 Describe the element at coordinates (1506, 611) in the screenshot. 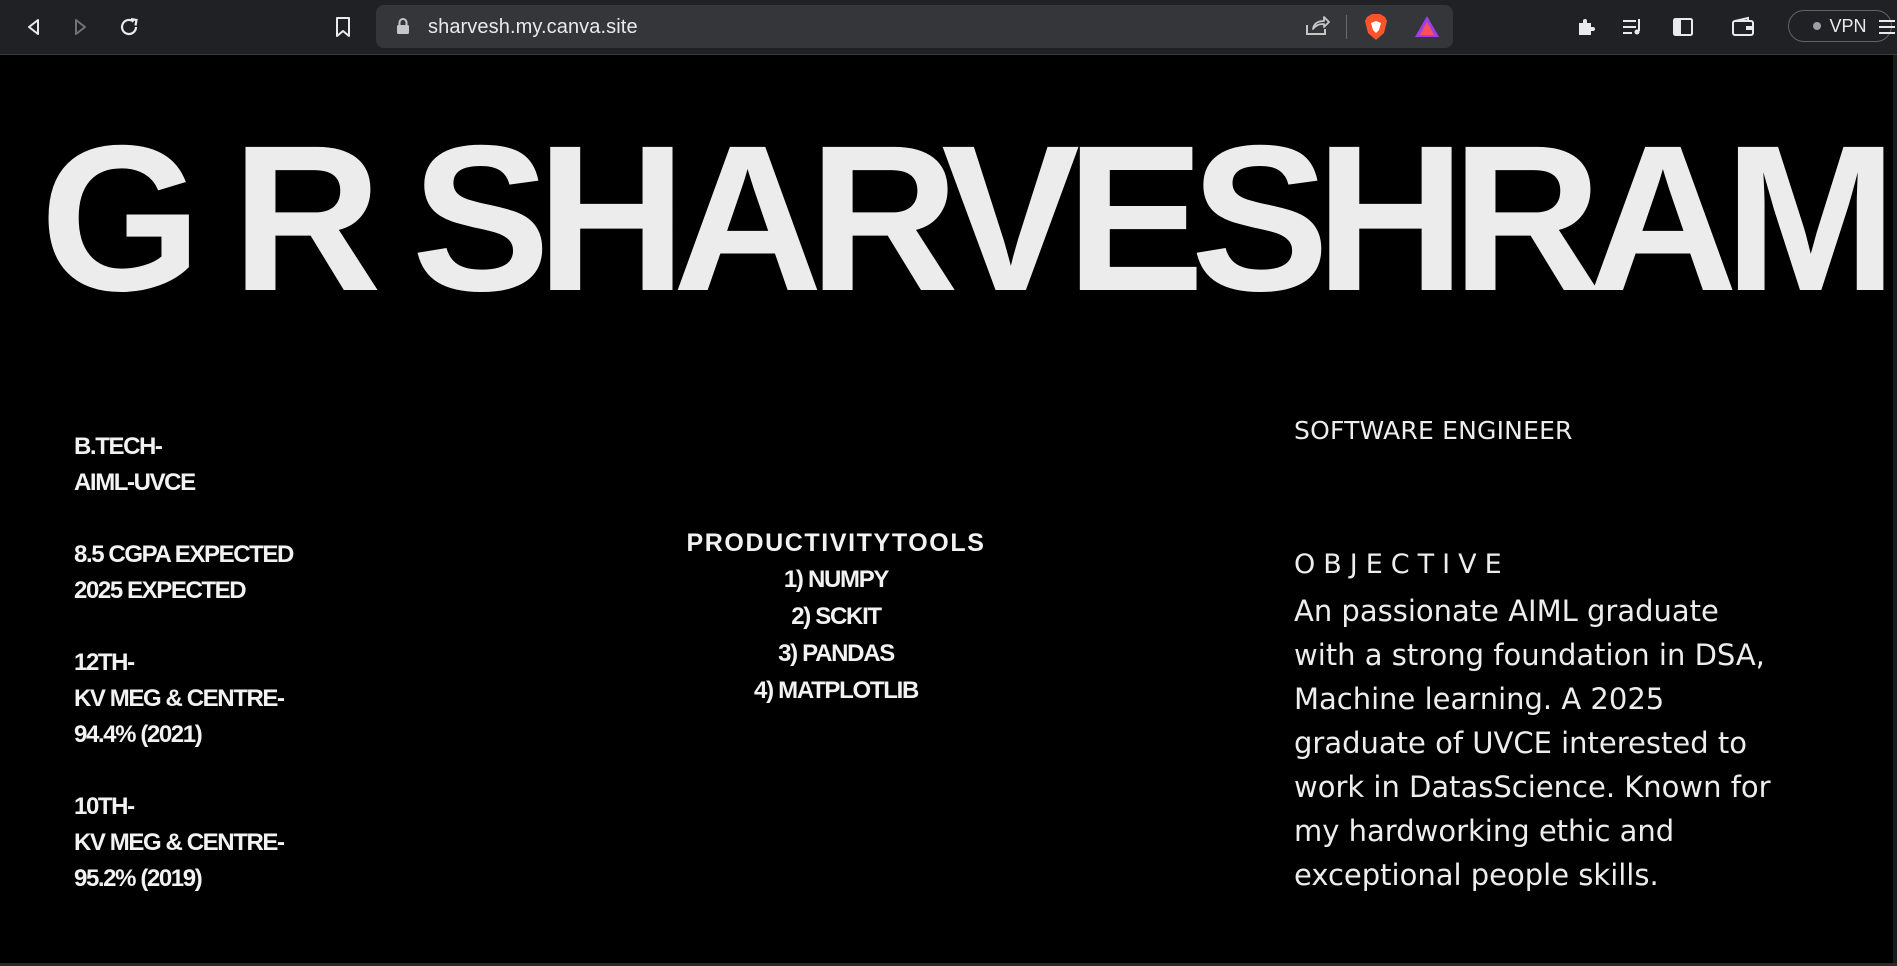

I see `objective-line: An passionate AIML graduate` at that location.